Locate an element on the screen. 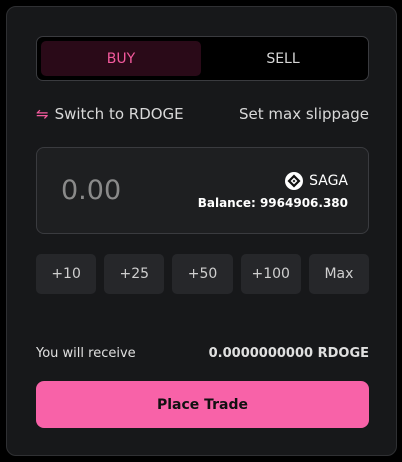 The image size is (402, 462). preset-10-button: +10 is located at coordinates (66, 274).